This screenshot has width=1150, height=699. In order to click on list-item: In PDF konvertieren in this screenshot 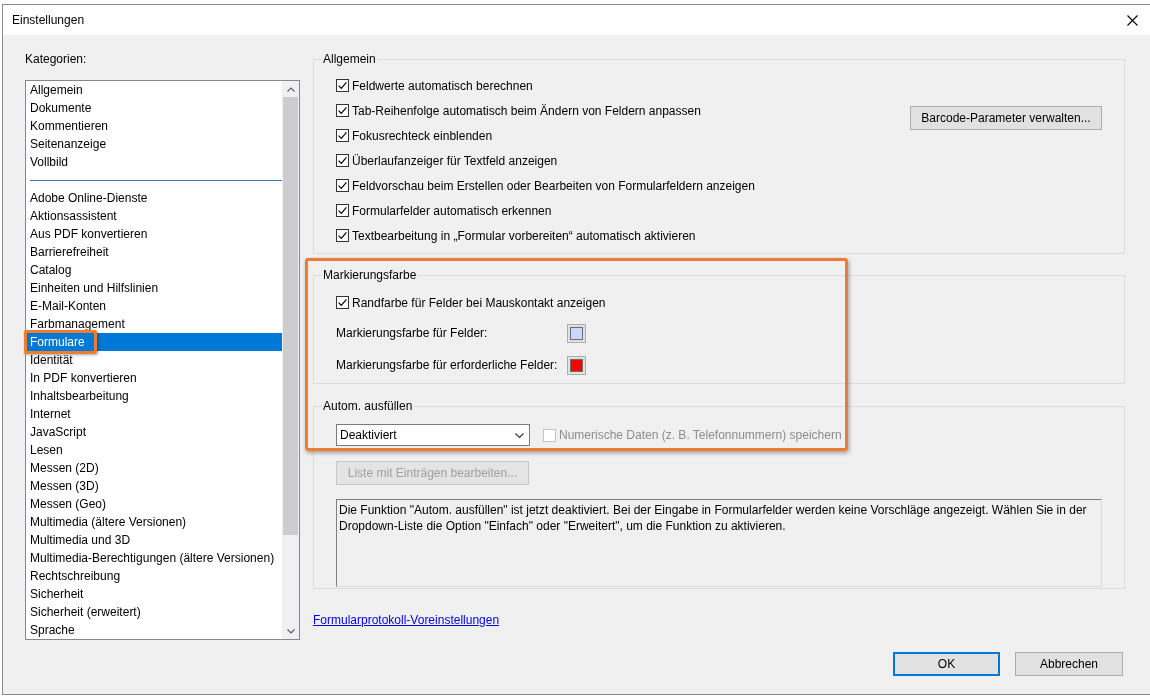, I will do `click(154, 378)`.